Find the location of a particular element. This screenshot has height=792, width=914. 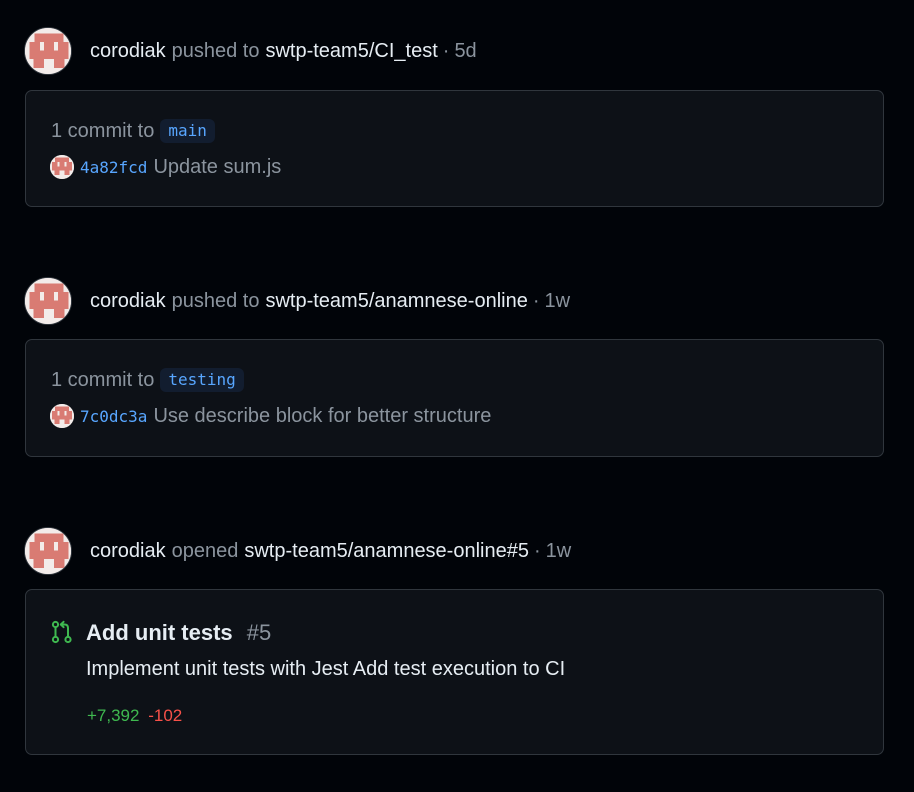

commit-row: 4a82fcd Update sum.js is located at coordinates (165, 167).